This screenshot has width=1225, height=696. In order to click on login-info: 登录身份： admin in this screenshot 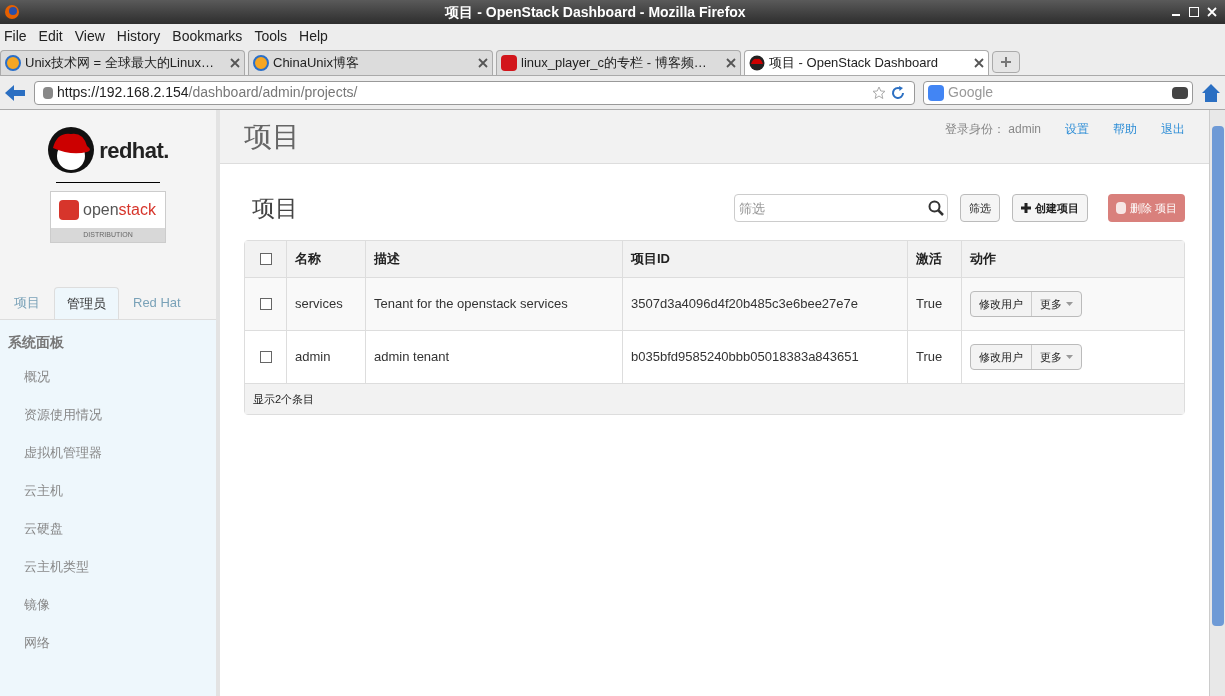, I will do `click(992, 129)`.